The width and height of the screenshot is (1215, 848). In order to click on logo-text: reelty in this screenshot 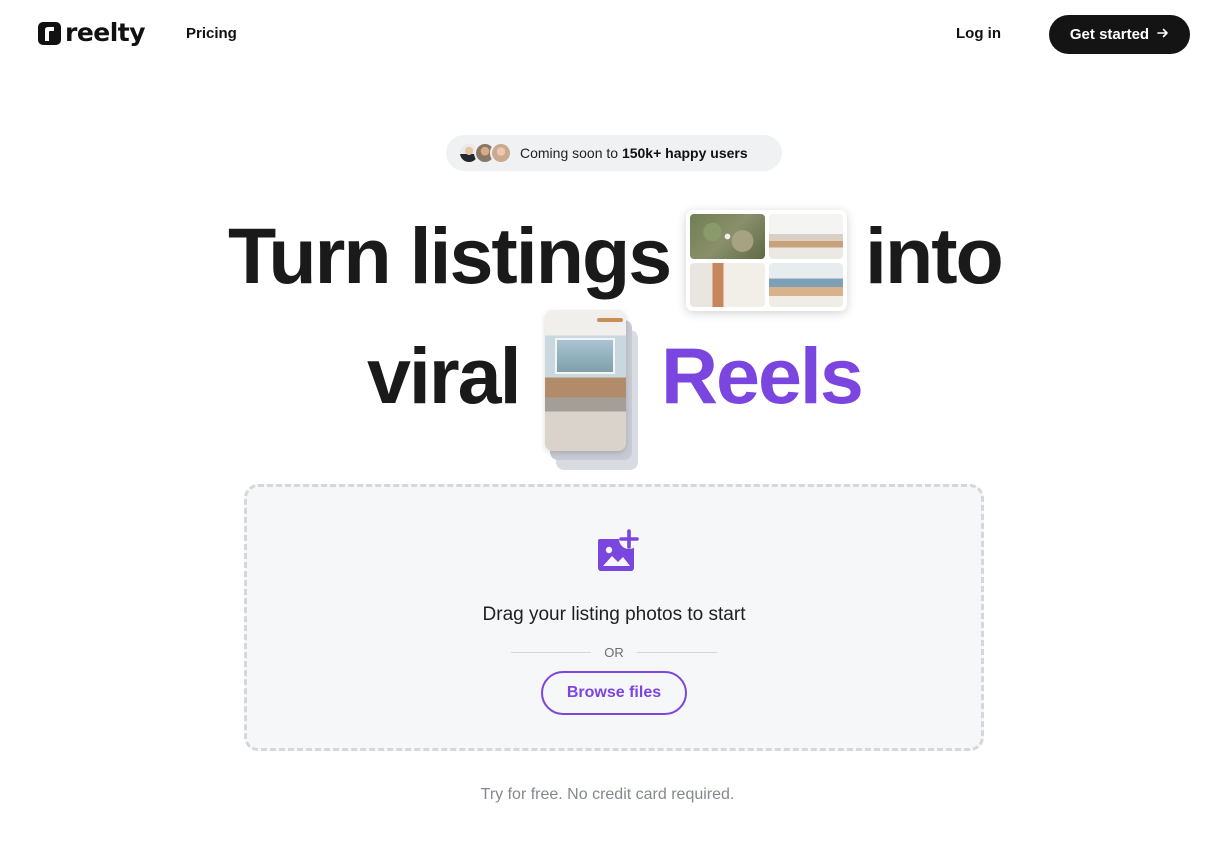, I will do `click(105, 32)`.